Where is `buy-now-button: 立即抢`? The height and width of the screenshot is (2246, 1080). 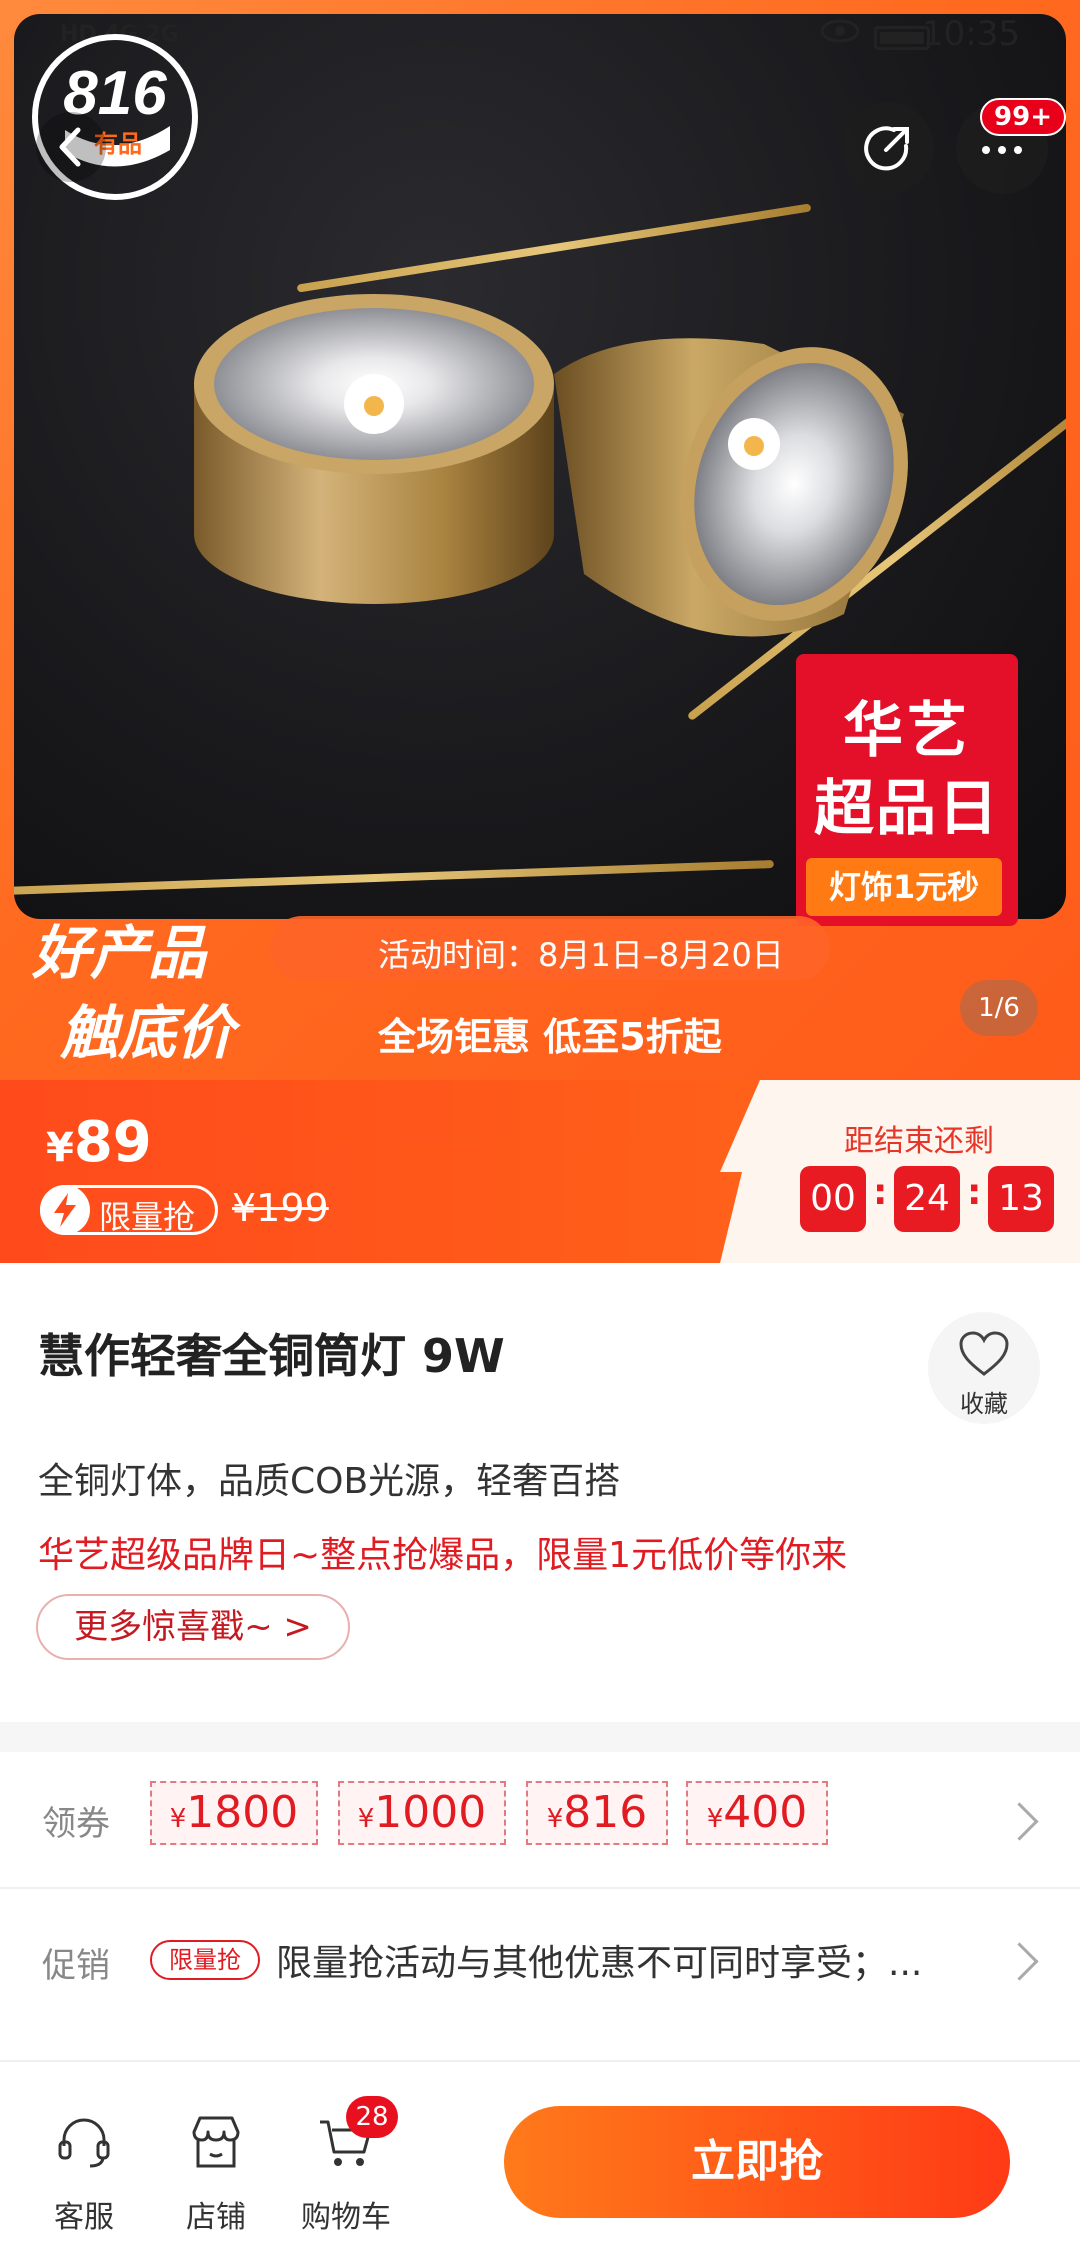 buy-now-button: 立即抢 is located at coordinates (757, 2162).